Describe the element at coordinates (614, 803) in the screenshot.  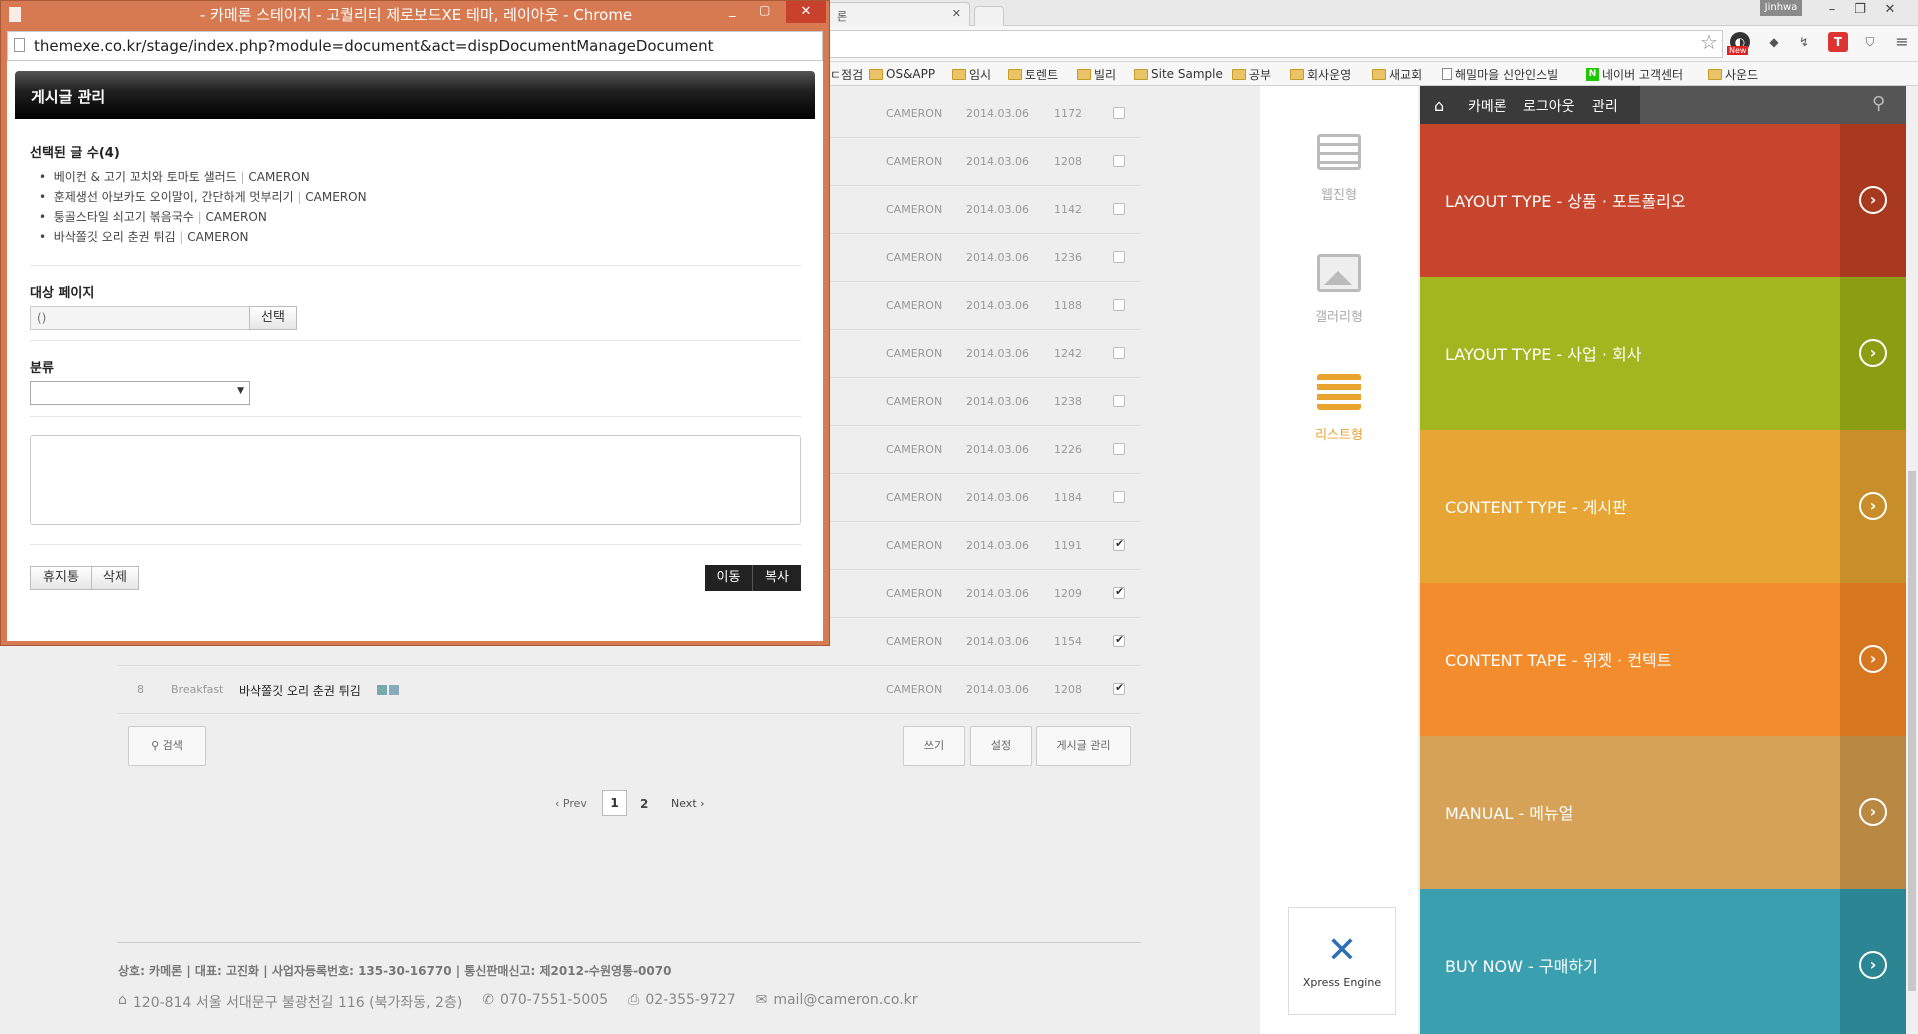
I see `page-1-link: 1` at that location.